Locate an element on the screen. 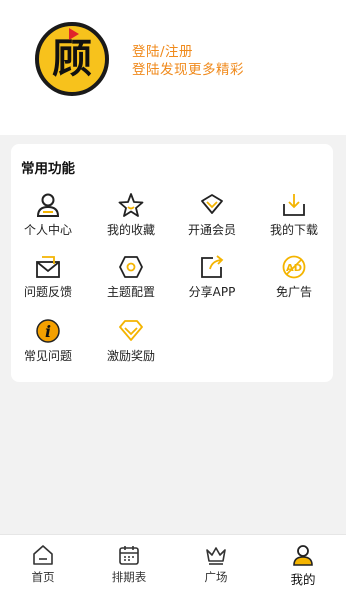 The height and width of the screenshot is (591, 346). logo-glyph: 顾 is located at coordinates (72, 58).